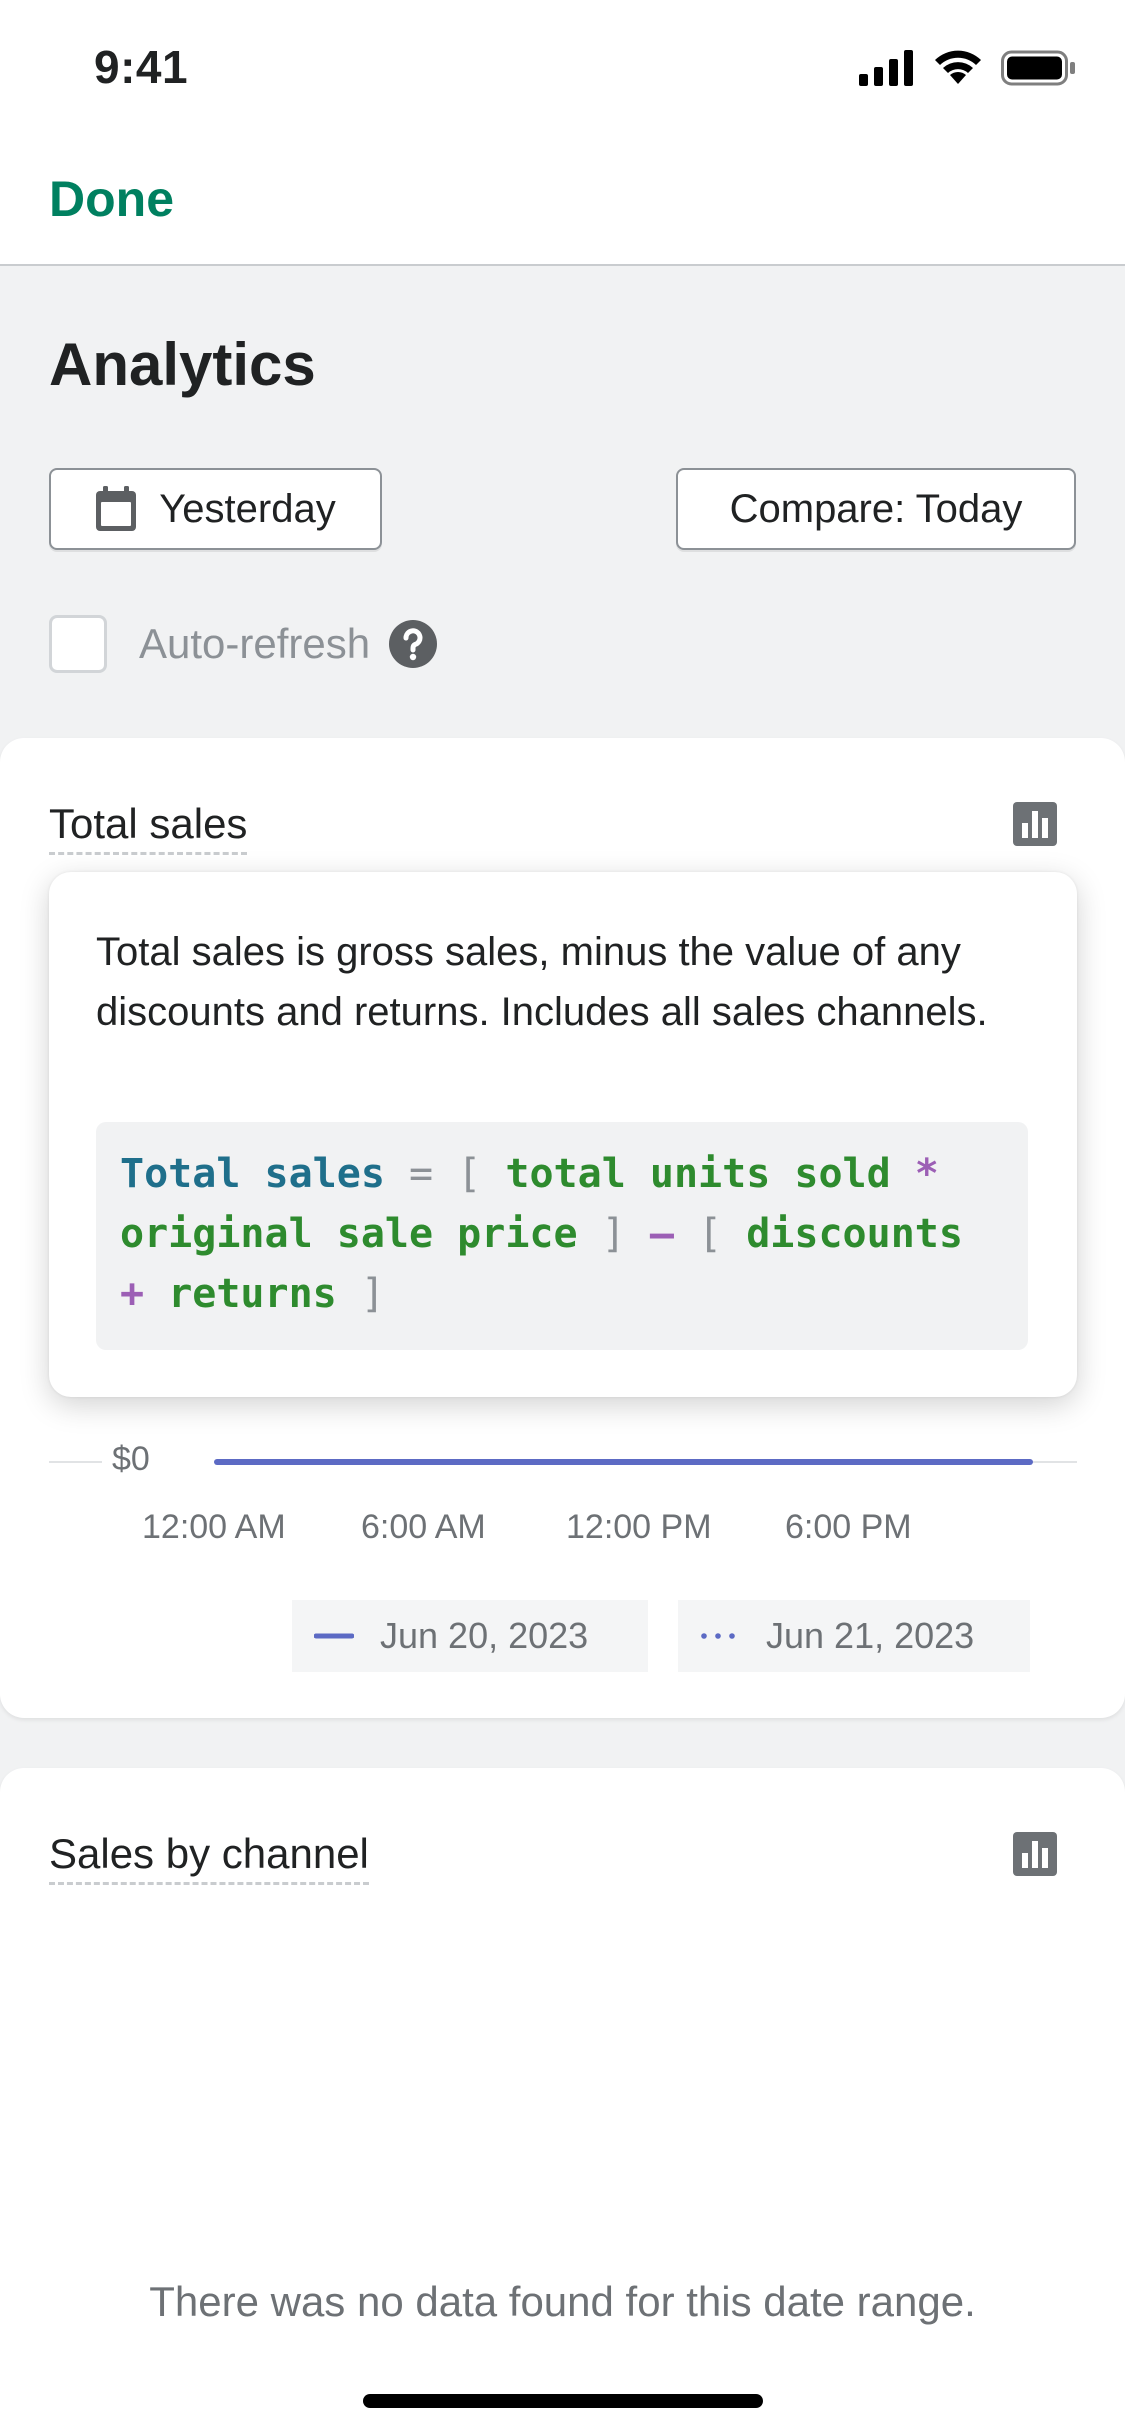  I want to click on formula-operator: –, so click(661, 1234).